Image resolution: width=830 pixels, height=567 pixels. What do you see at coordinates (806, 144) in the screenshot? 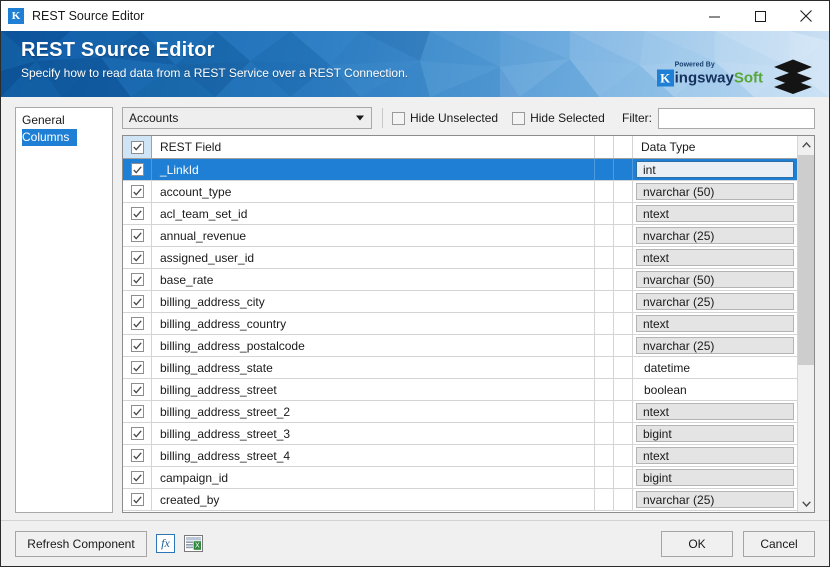
I see `scroll-up-icon` at bounding box center [806, 144].